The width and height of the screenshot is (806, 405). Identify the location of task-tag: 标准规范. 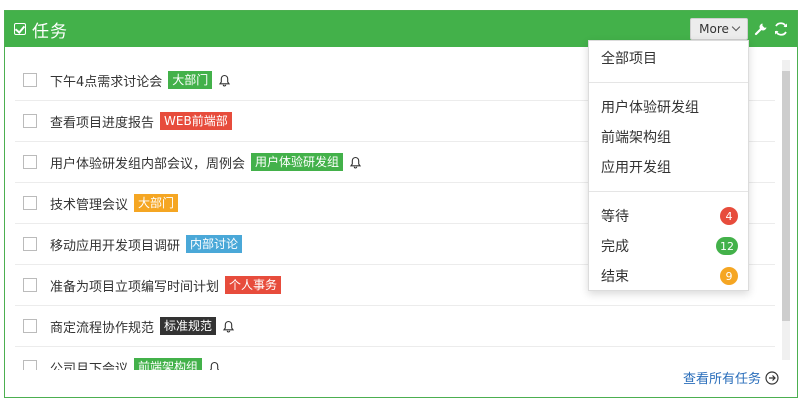
(188, 326).